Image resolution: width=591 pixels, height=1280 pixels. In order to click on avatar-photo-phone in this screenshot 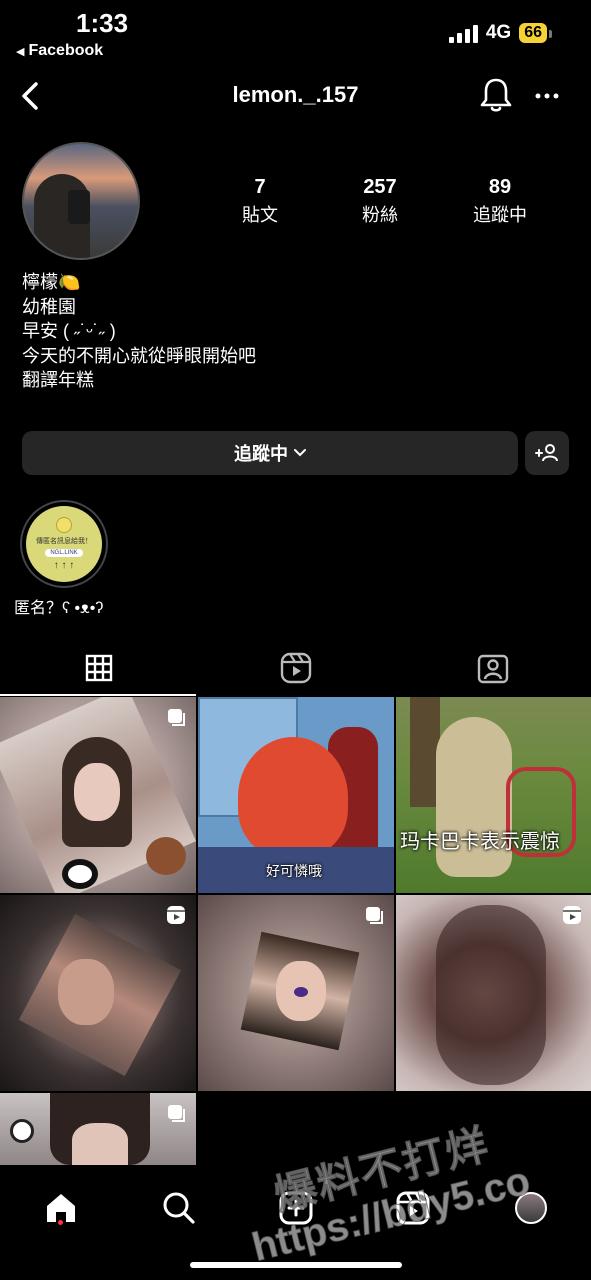, I will do `click(79, 207)`.